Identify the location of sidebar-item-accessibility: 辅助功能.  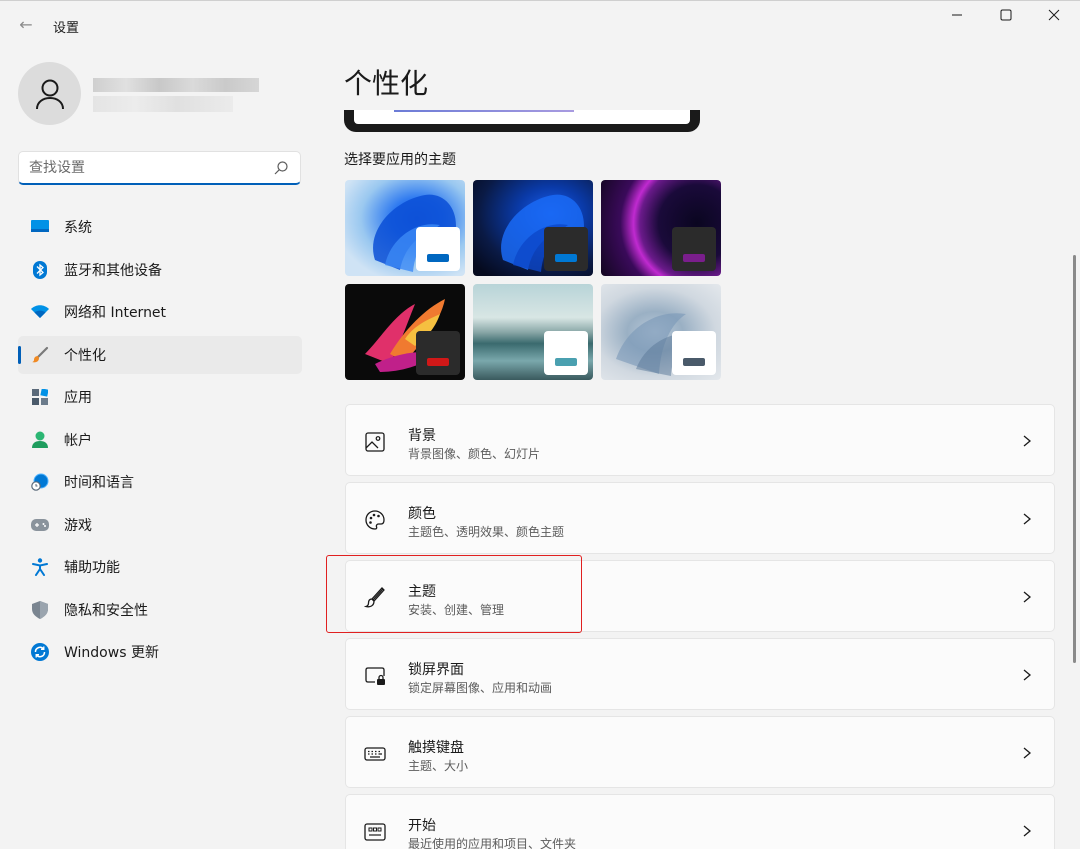
(160, 567).